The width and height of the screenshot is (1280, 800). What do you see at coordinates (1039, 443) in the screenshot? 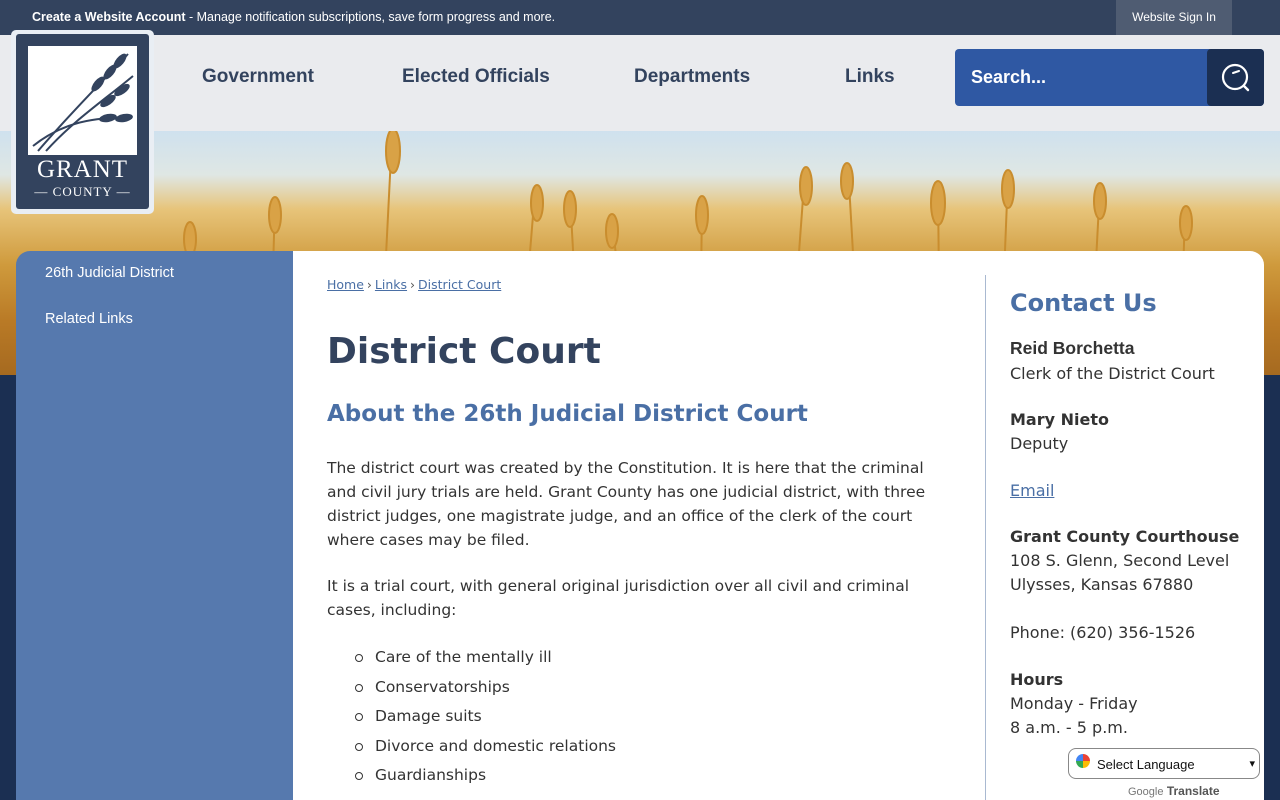
I see `contact-title-deputy: Deputy` at bounding box center [1039, 443].